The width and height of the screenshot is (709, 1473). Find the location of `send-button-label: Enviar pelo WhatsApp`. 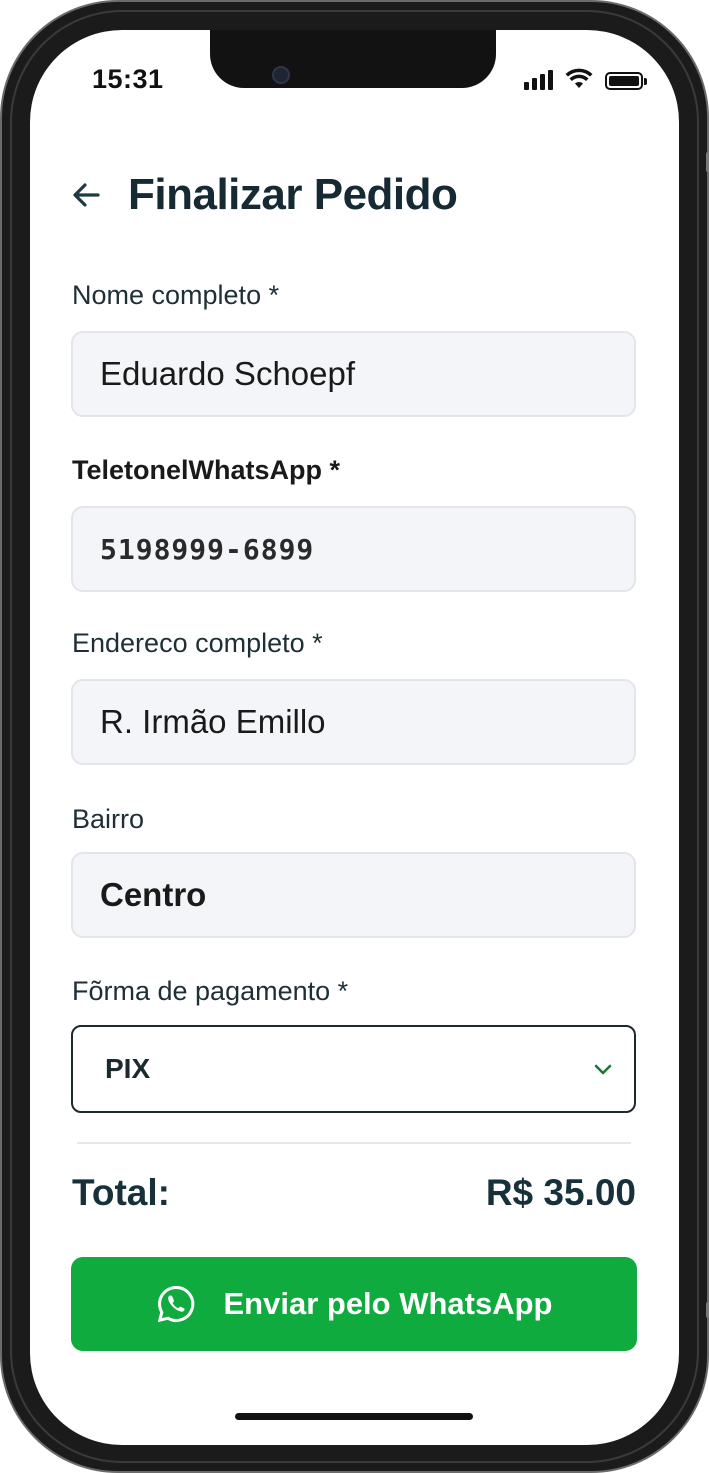

send-button-label: Enviar pelo WhatsApp is located at coordinates (388, 1303).